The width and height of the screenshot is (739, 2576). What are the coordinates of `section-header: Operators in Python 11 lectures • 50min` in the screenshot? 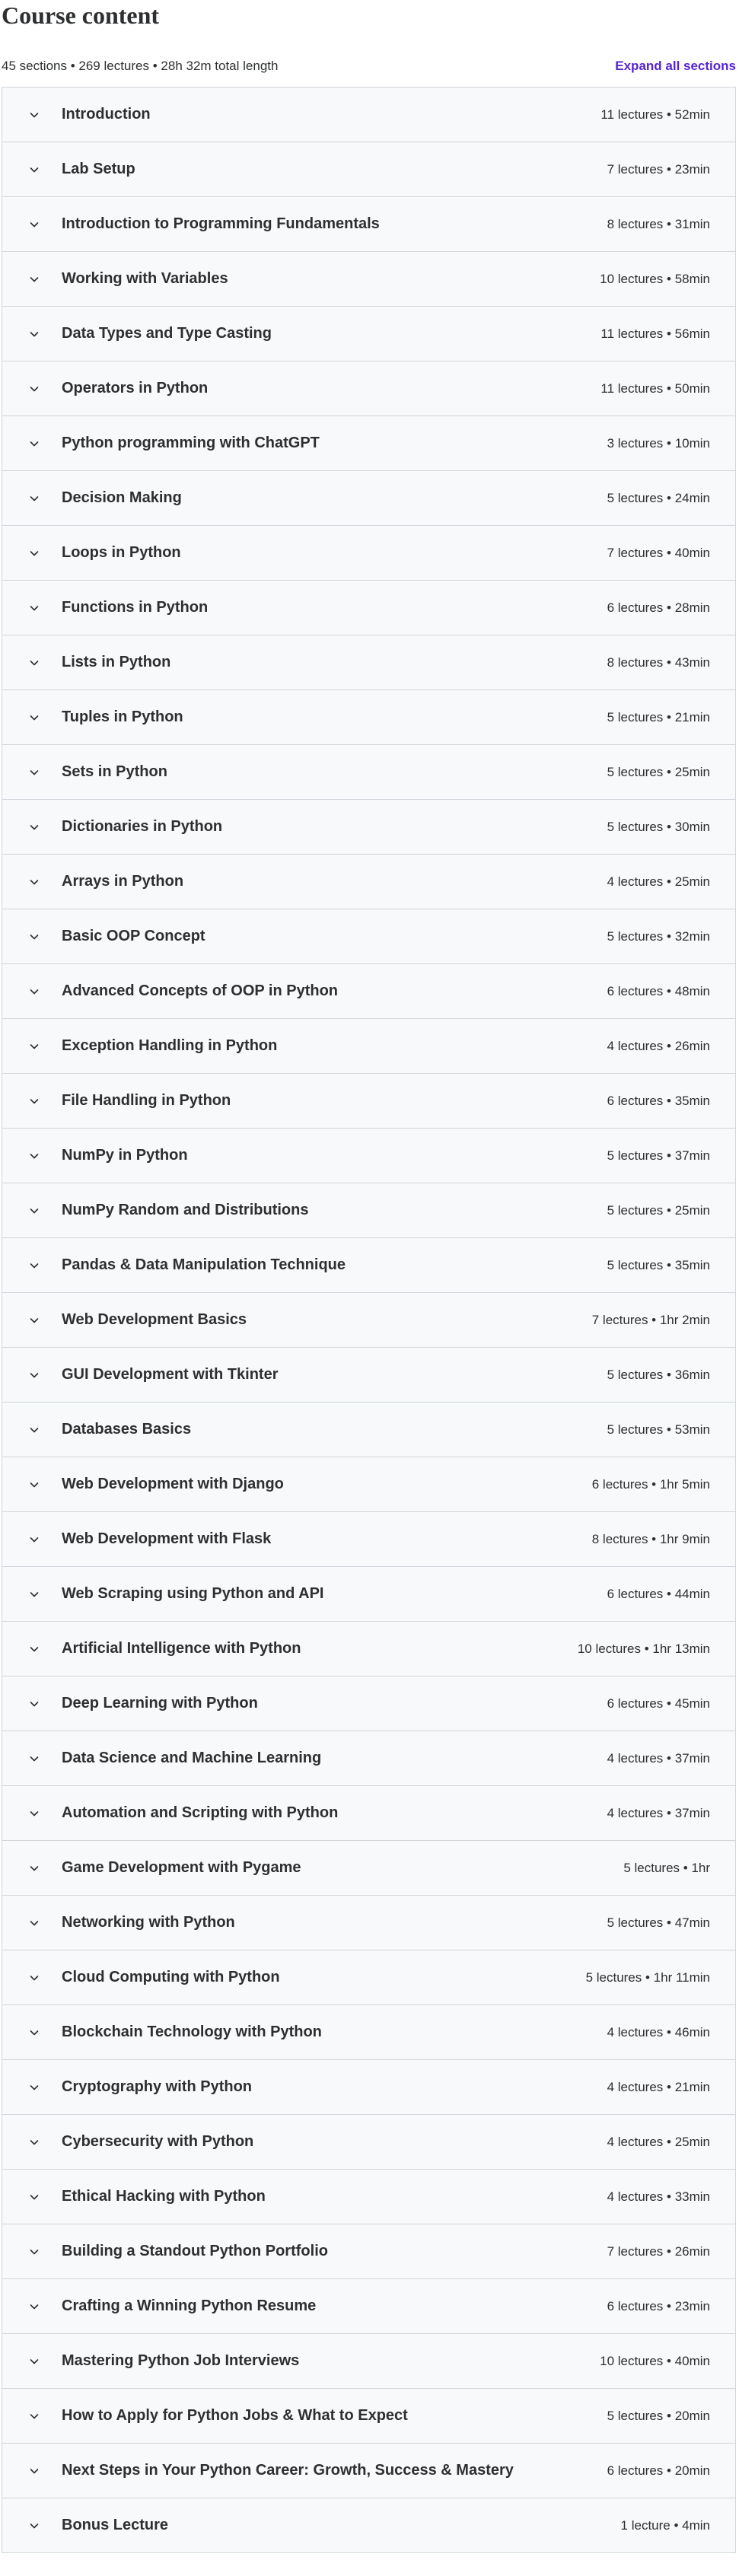 It's located at (368, 388).